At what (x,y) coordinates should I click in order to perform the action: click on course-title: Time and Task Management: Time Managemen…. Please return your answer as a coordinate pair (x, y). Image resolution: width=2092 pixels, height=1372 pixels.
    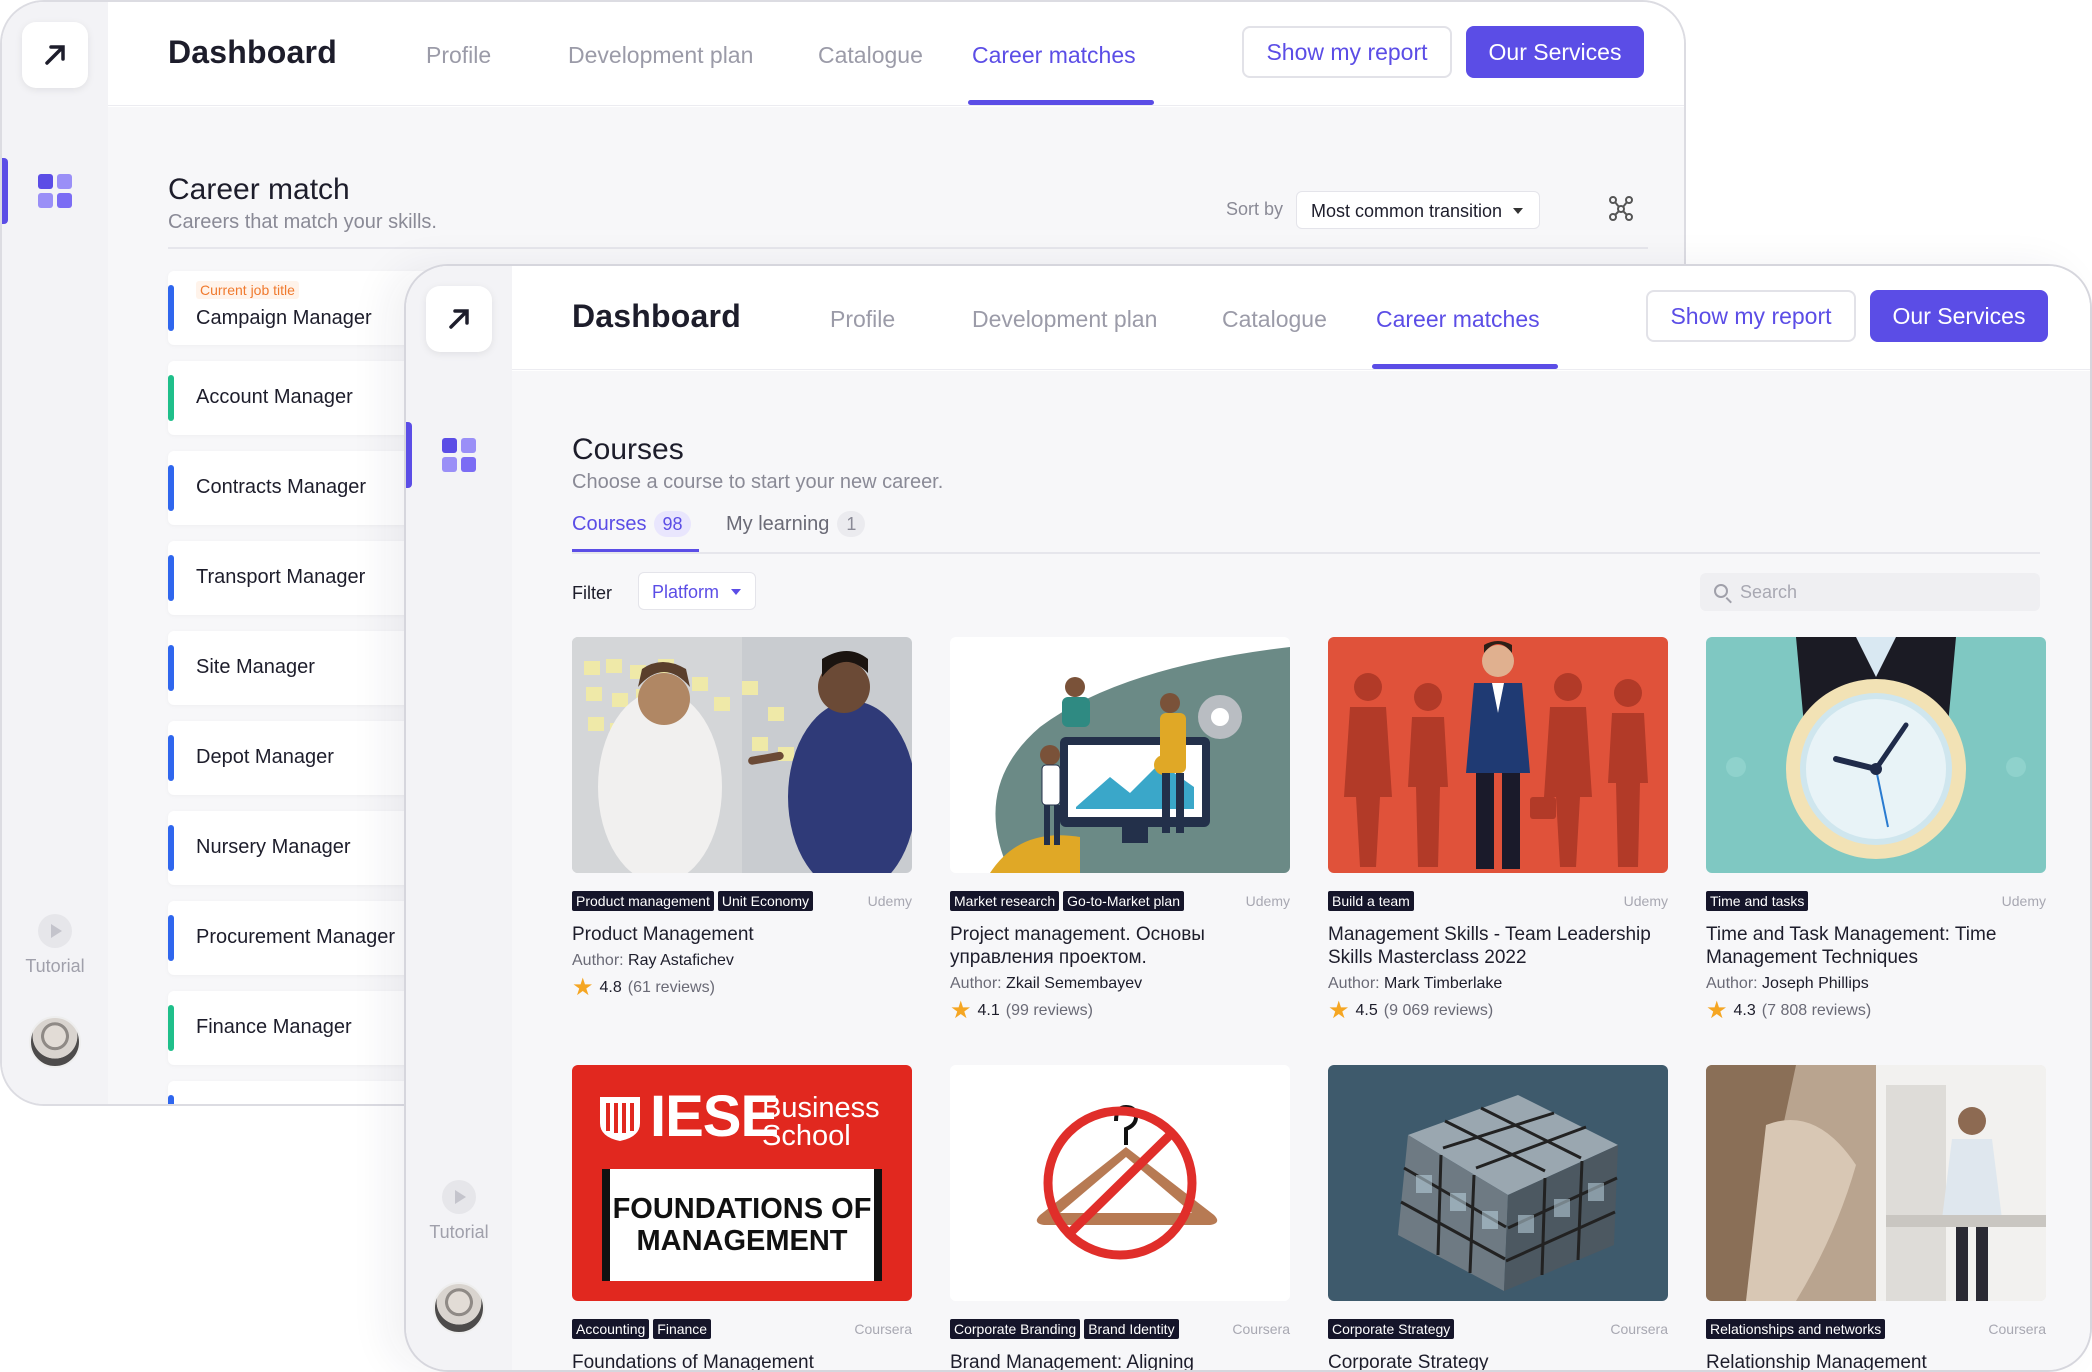
    Looking at the image, I should click on (1876, 946).